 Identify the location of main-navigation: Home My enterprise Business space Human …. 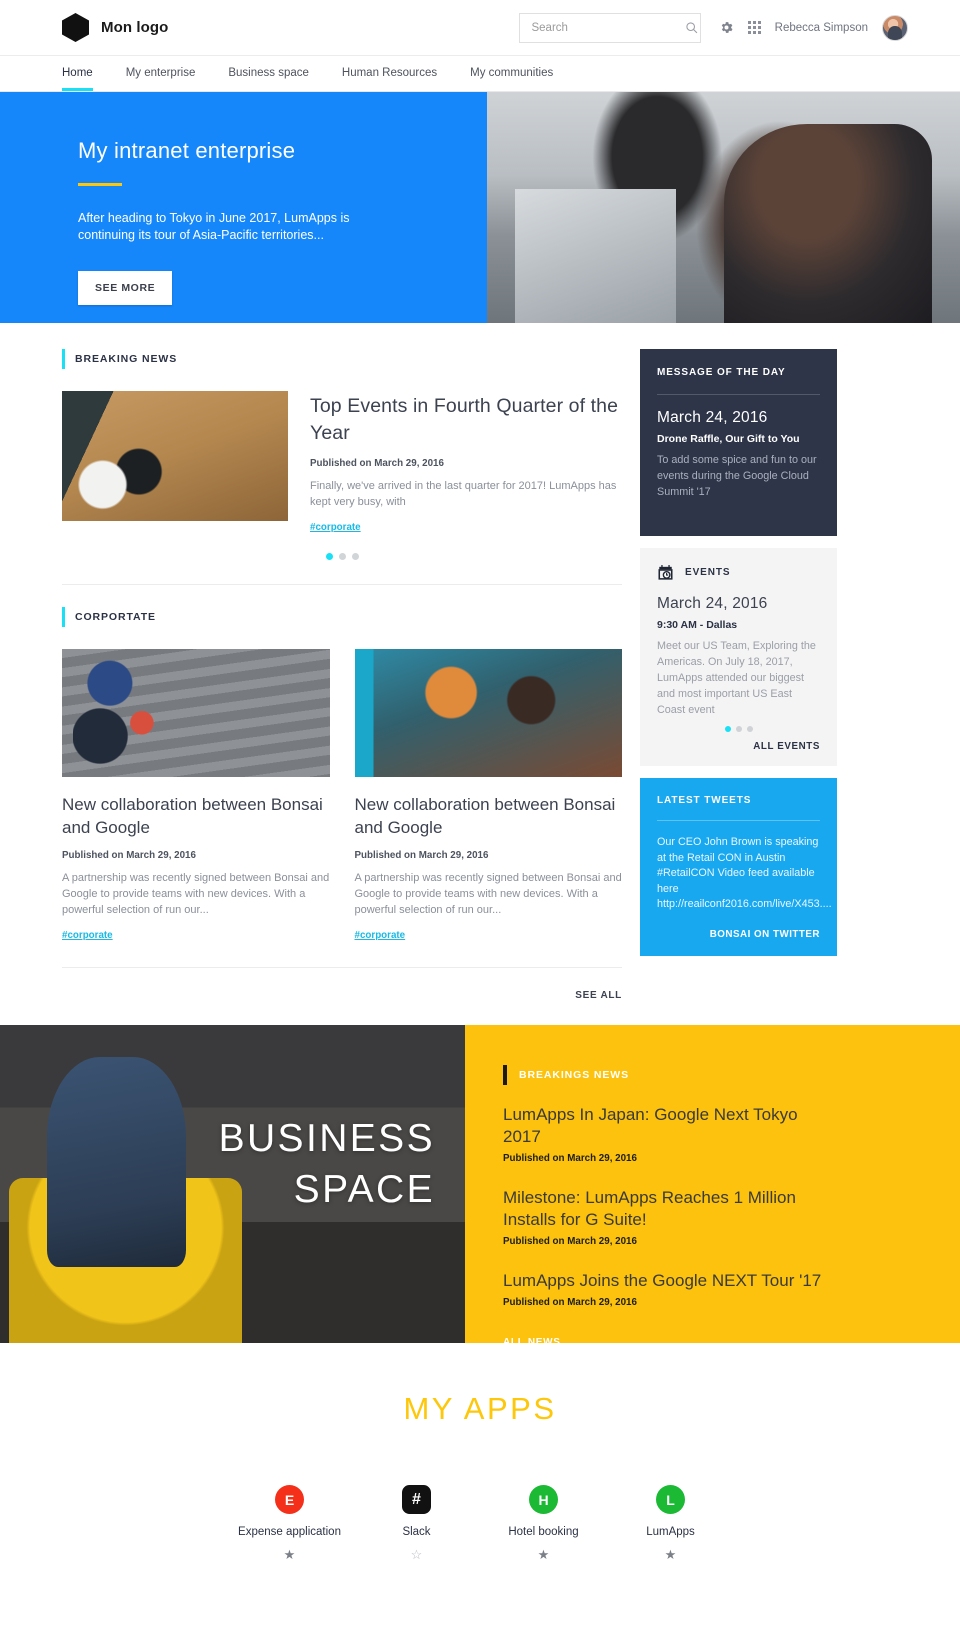
(480, 74).